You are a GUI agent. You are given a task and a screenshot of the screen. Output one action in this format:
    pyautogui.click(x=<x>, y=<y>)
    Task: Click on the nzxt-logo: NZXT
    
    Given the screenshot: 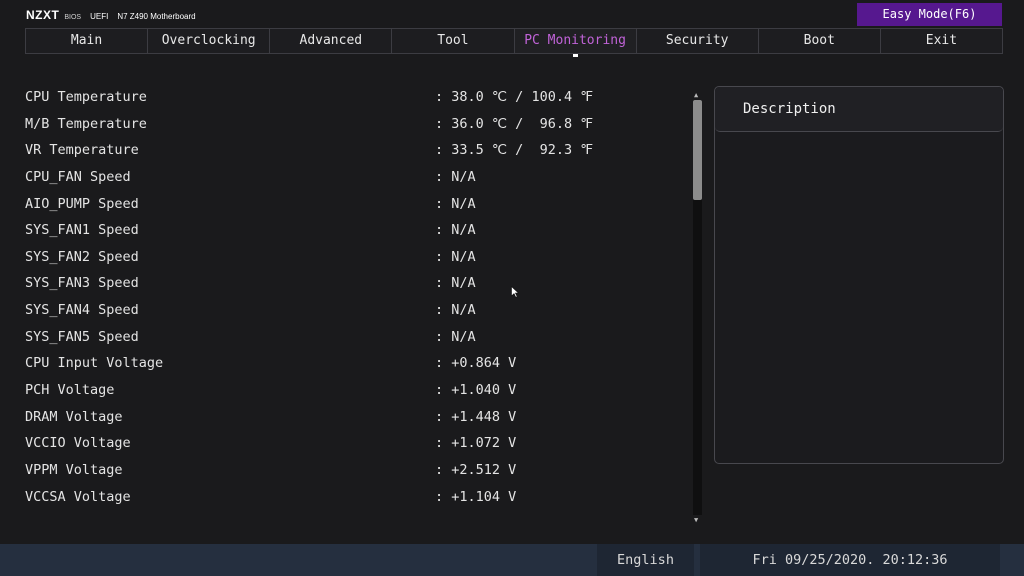 What is the action you would take?
    pyautogui.click(x=43, y=15)
    